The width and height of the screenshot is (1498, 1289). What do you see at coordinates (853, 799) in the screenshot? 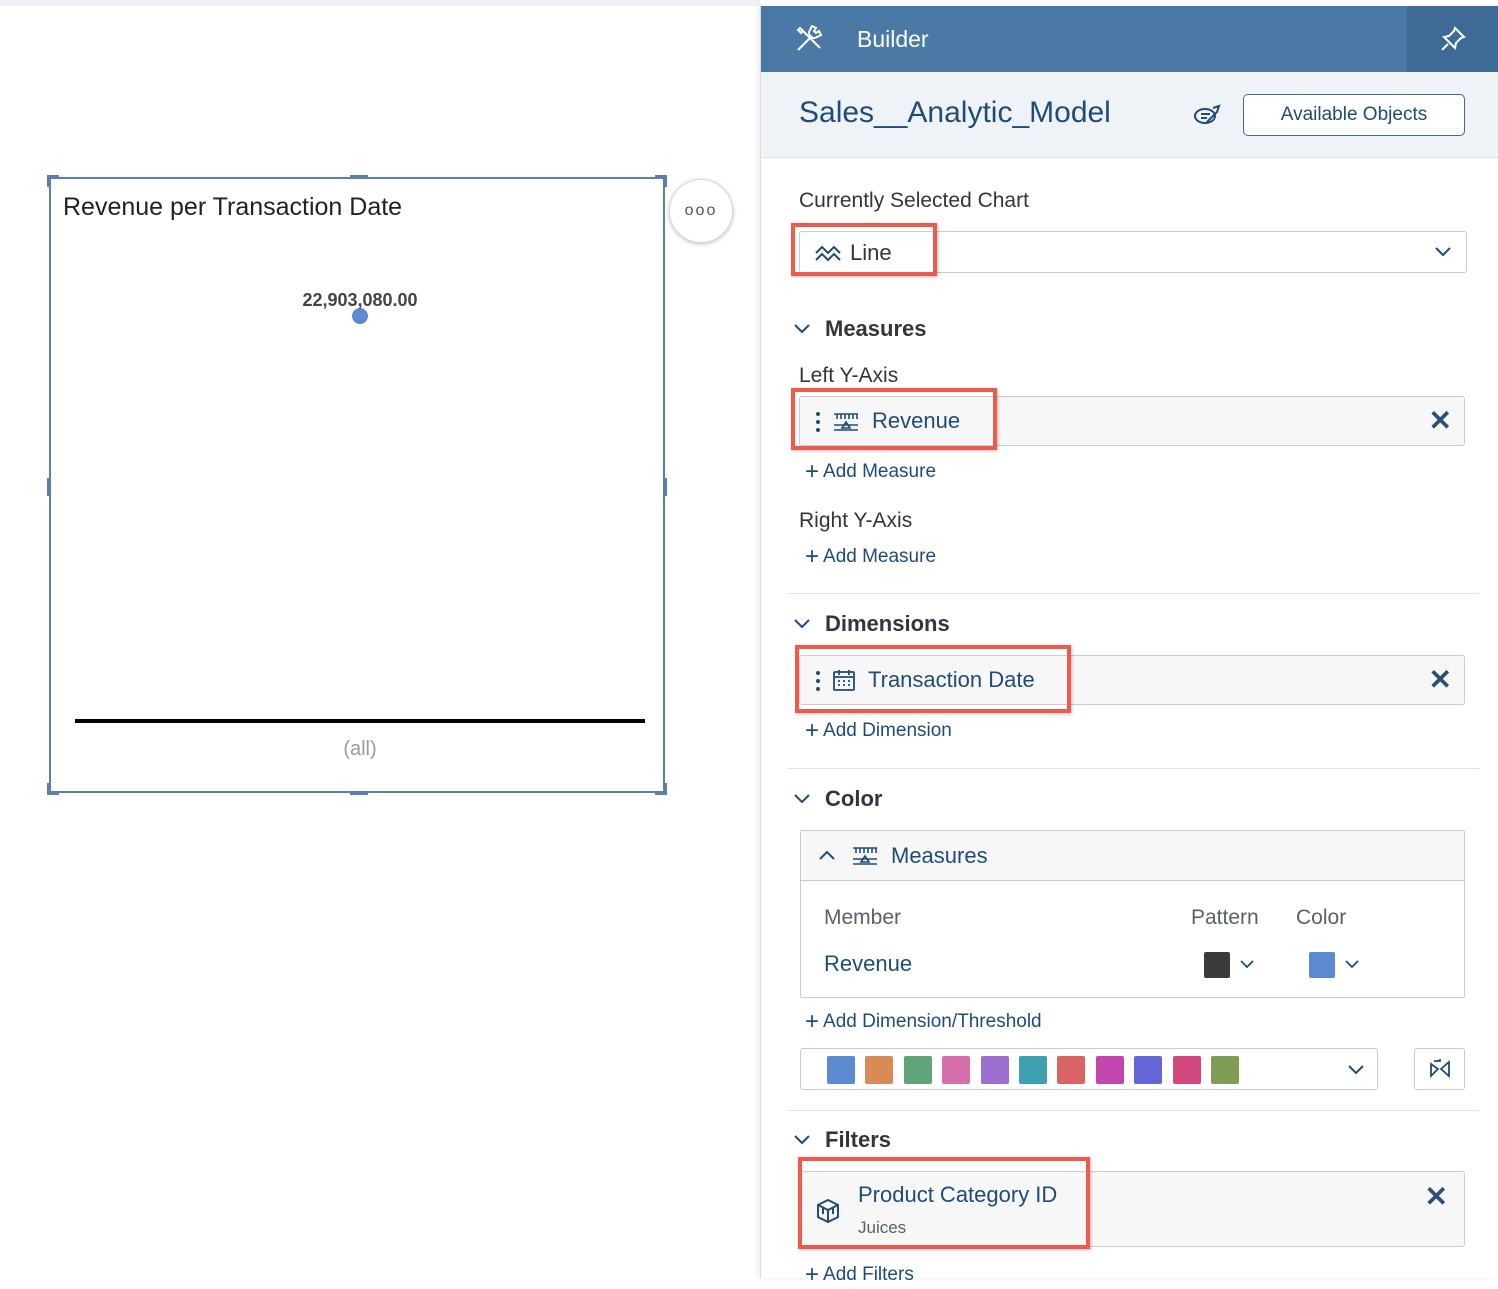
I see `color-heading: Color` at bounding box center [853, 799].